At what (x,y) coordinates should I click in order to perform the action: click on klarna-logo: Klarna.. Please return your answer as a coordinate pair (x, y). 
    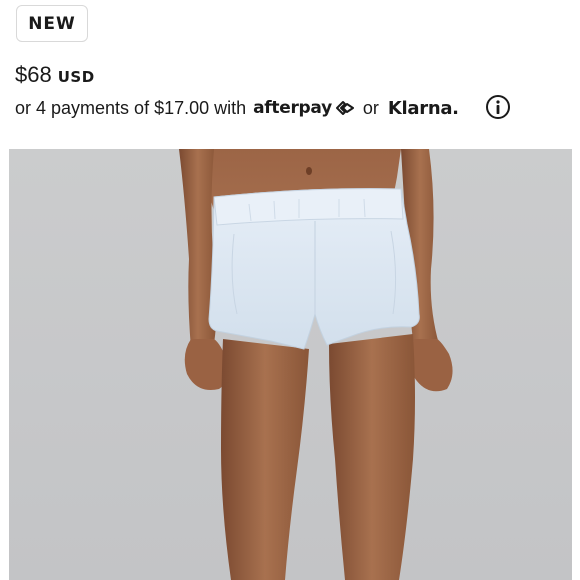
    Looking at the image, I should click on (423, 108).